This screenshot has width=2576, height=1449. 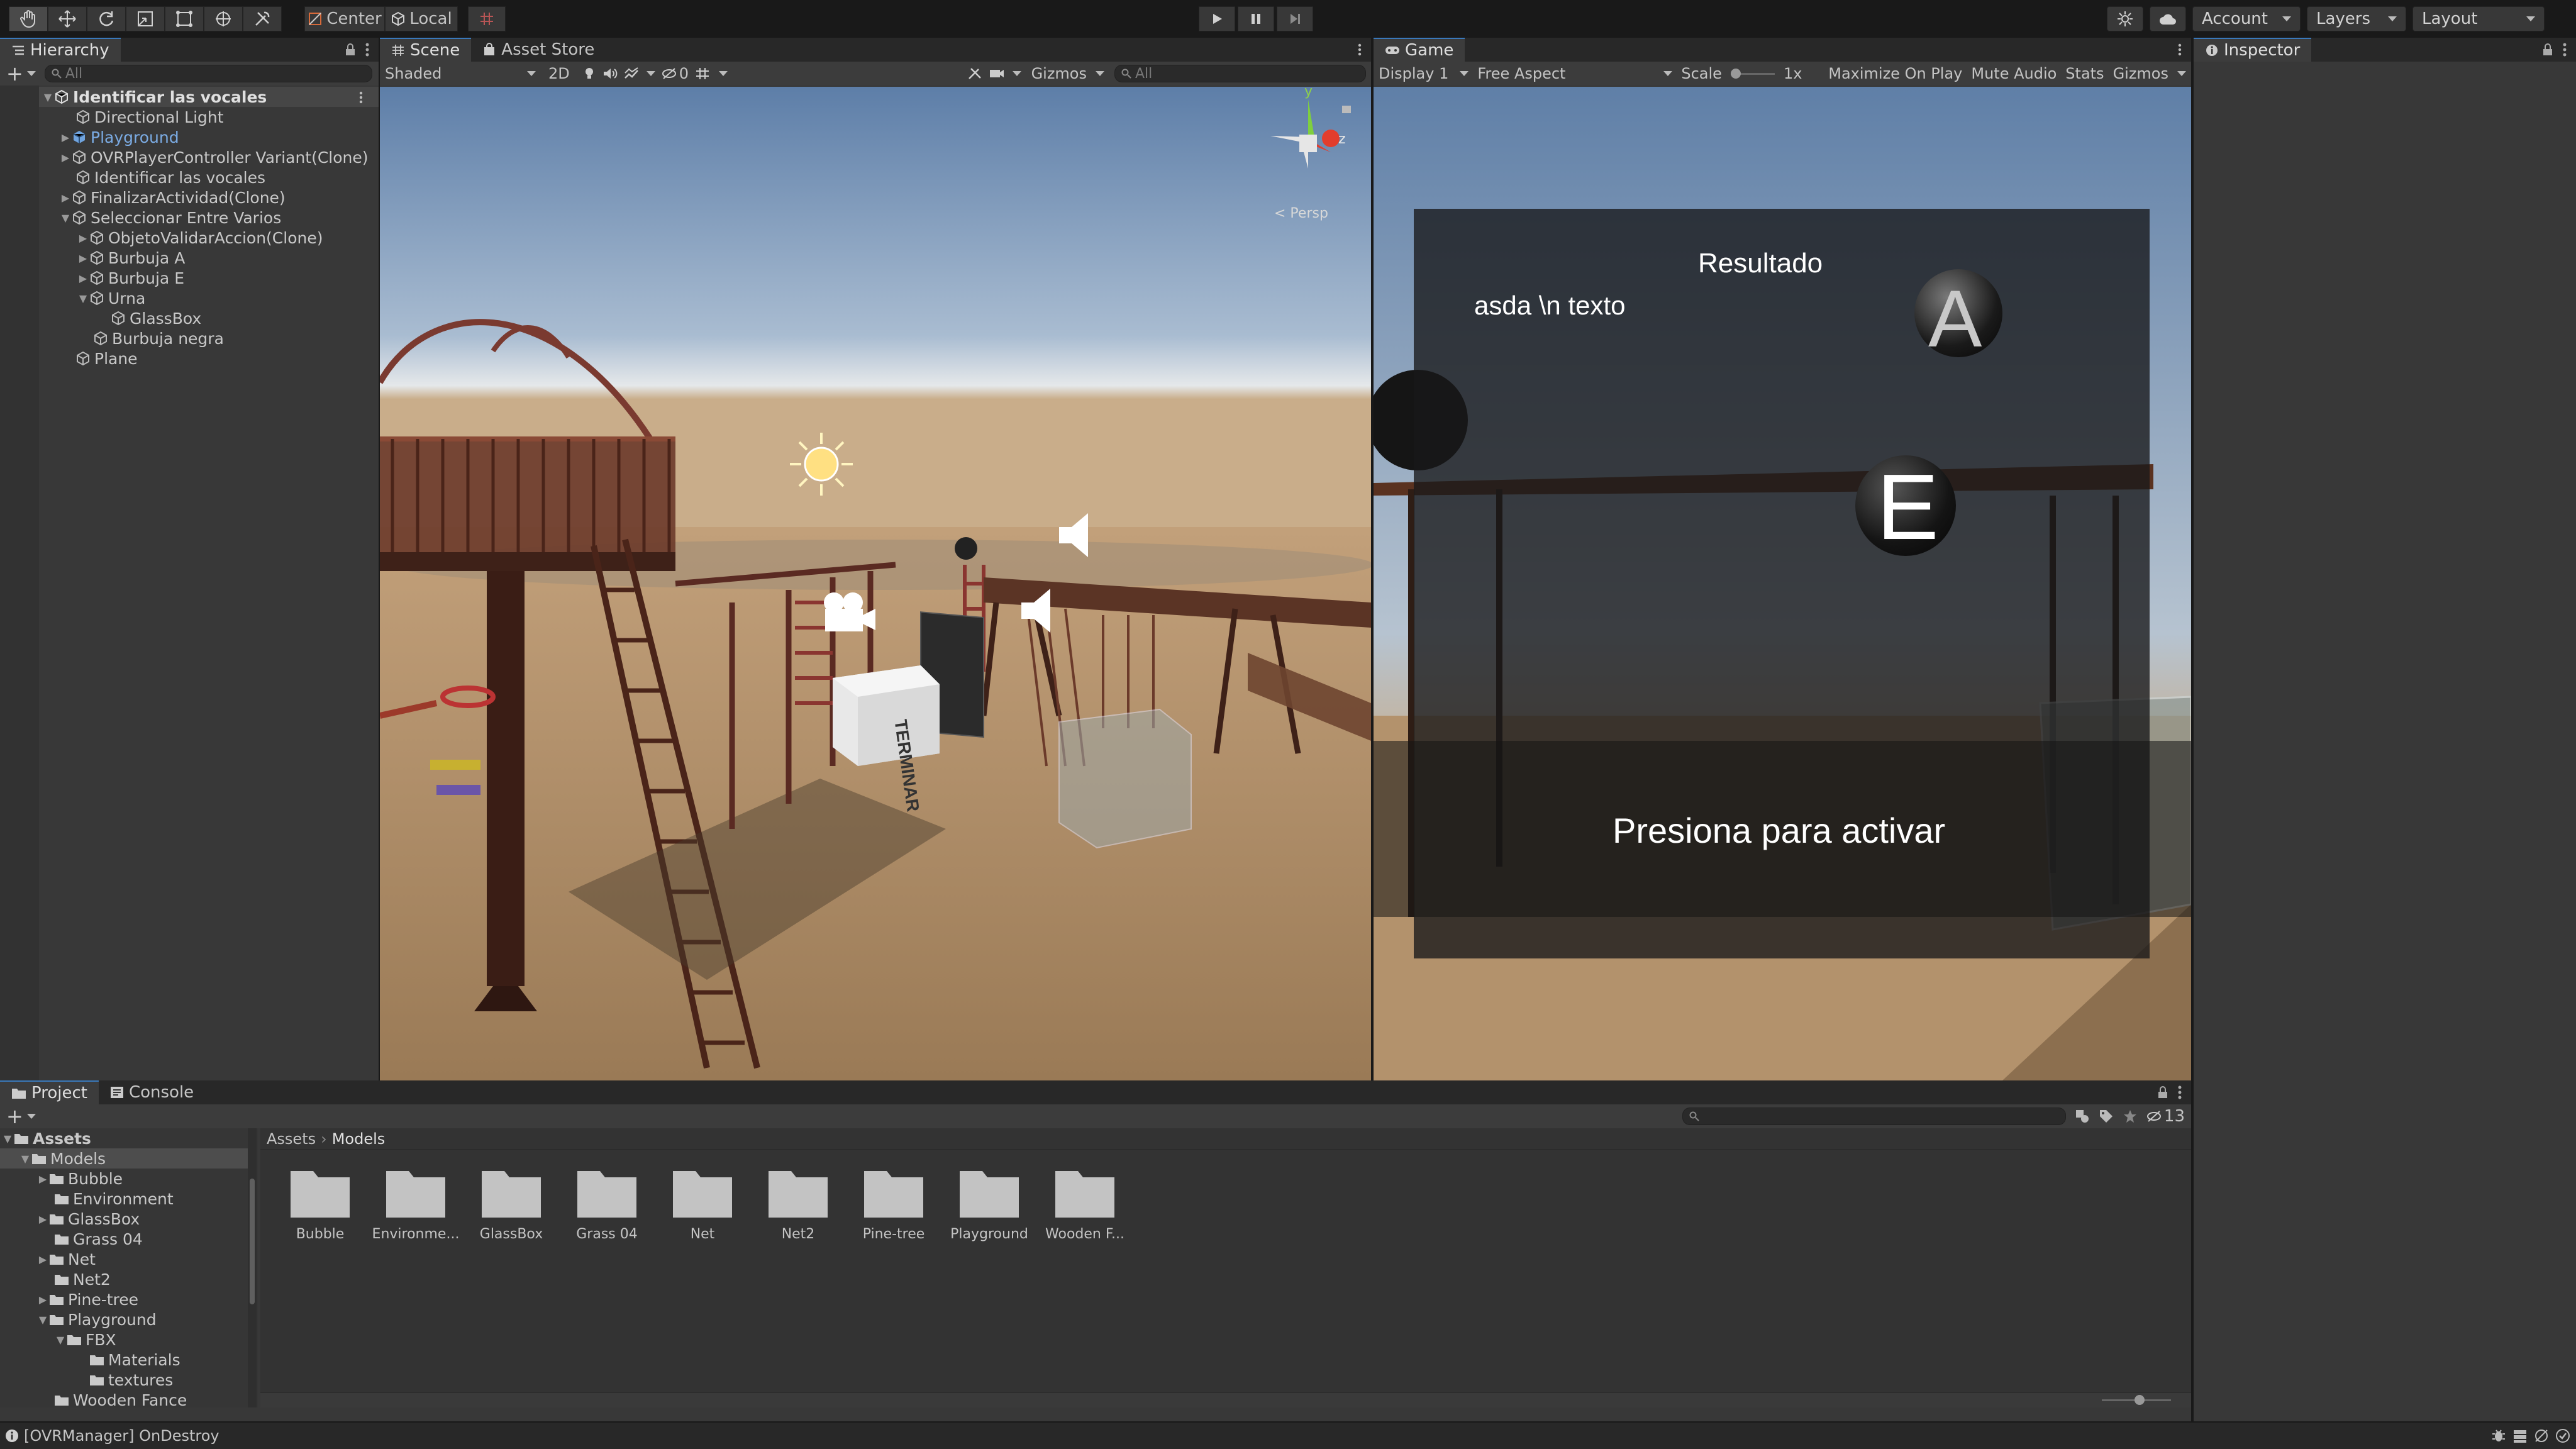 I want to click on step-button, so click(x=1295, y=18).